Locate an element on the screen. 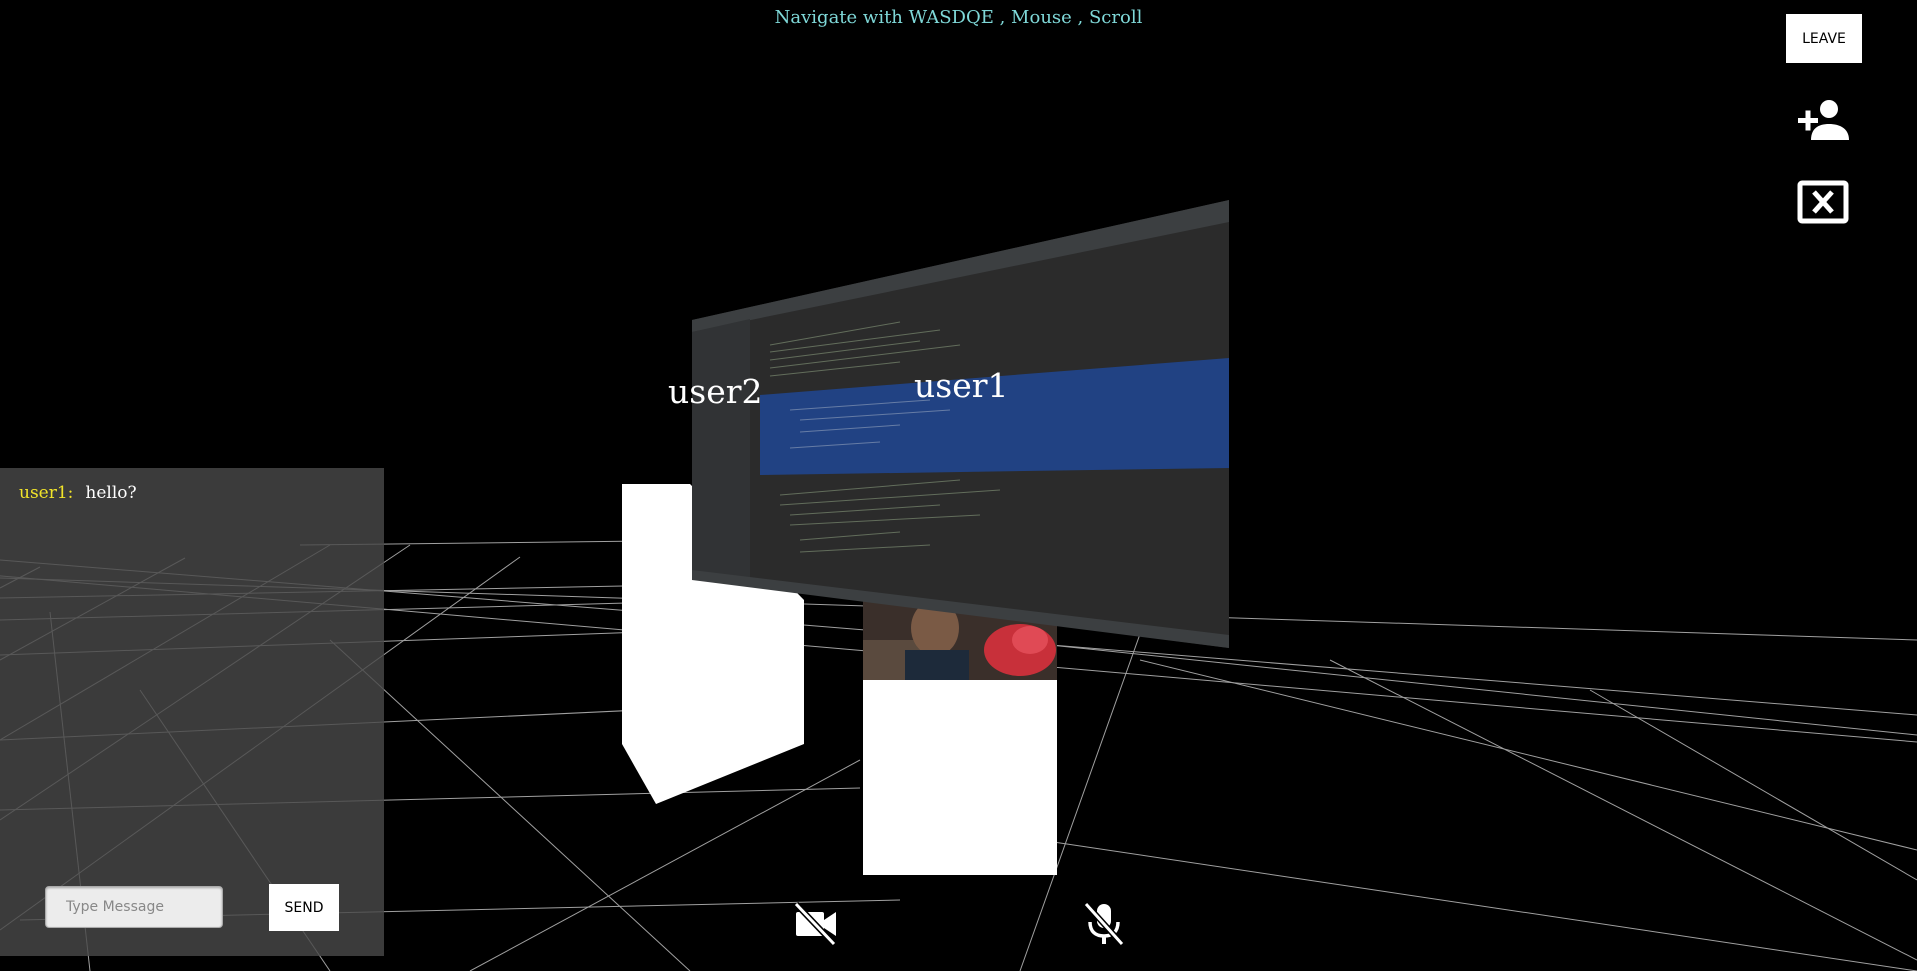  shared-screen is located at coordinates (960, 424).